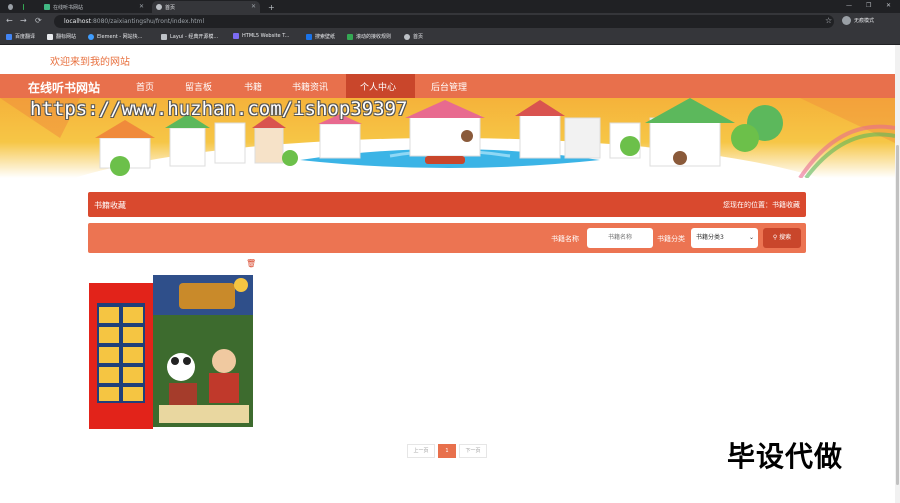 The width and height of the screenshot is (900, 503). Describe the element at coordinates (110, 205) in the screenshot. I see `section-title: 书籍收藏` at that location.